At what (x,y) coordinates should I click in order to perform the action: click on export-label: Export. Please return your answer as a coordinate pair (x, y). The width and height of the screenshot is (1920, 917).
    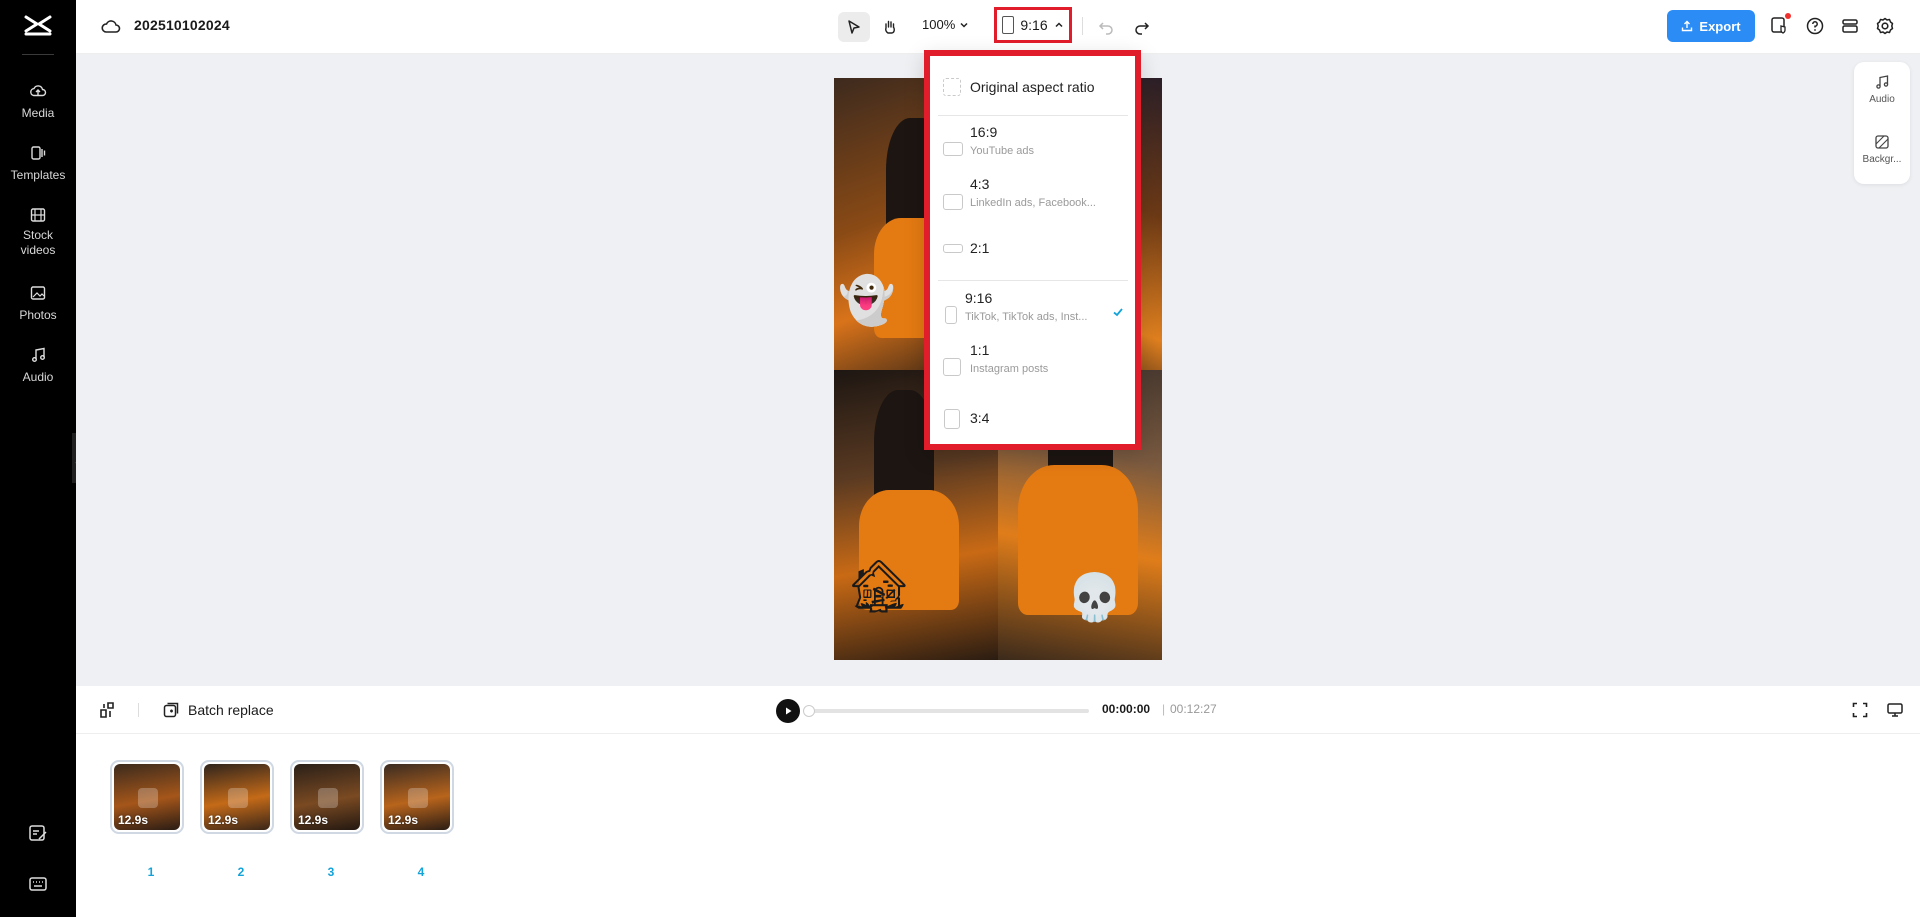
    Looking at the image, I should click on (1720, 26).